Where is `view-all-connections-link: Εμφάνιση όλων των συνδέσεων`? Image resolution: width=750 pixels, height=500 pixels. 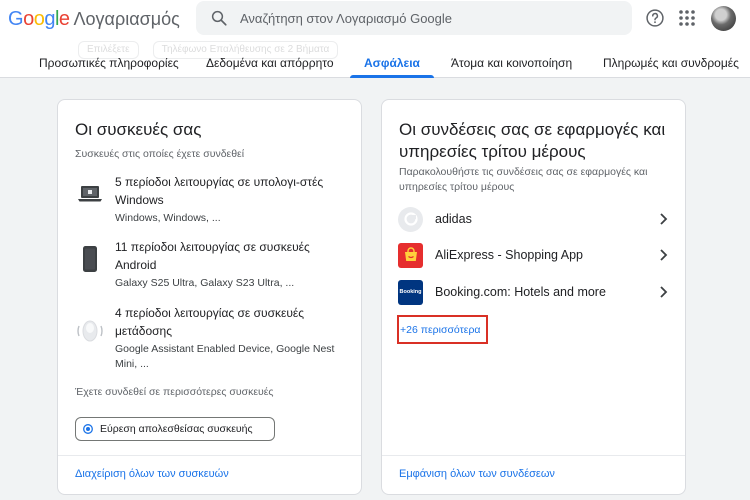
view-all-connections-link: Εμφάνιση όλων των συνδέσεων is located at coordinates (477, 474).